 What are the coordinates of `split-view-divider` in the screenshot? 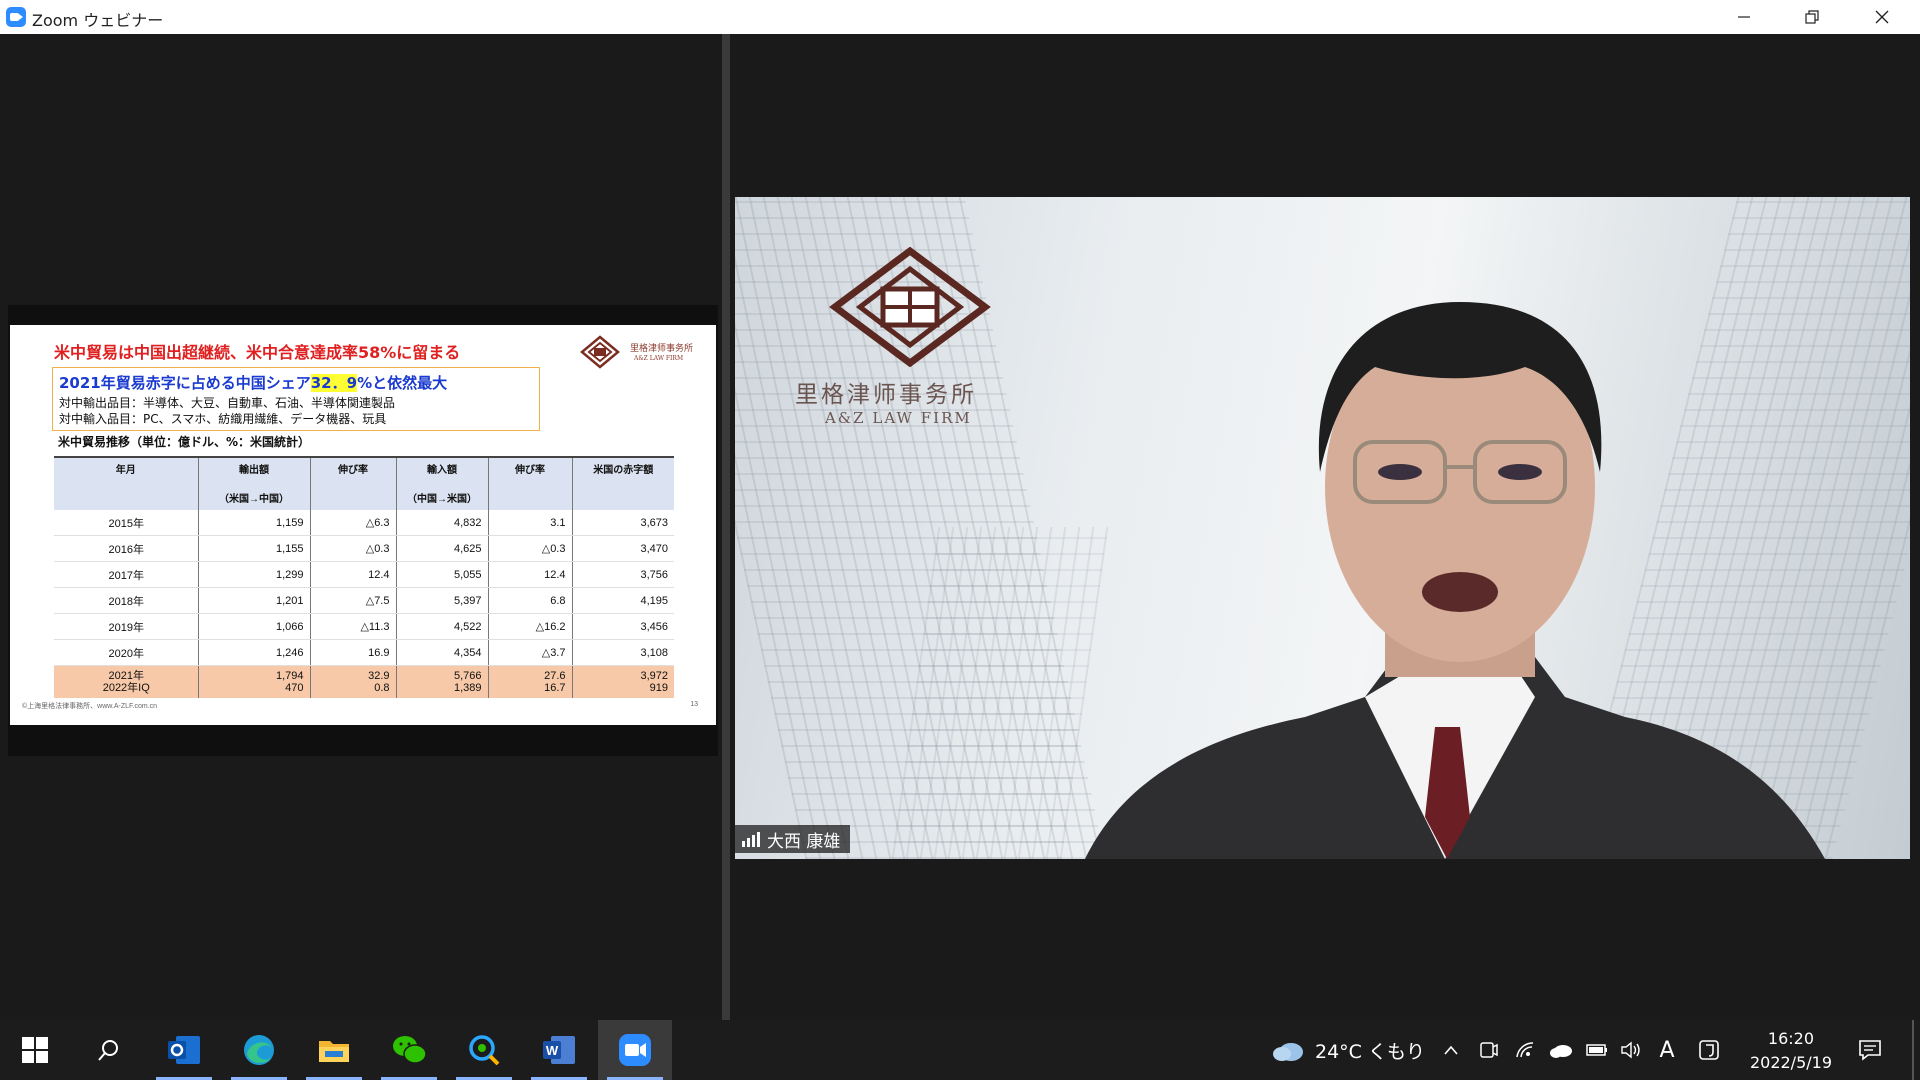 It's located at (726, 527).